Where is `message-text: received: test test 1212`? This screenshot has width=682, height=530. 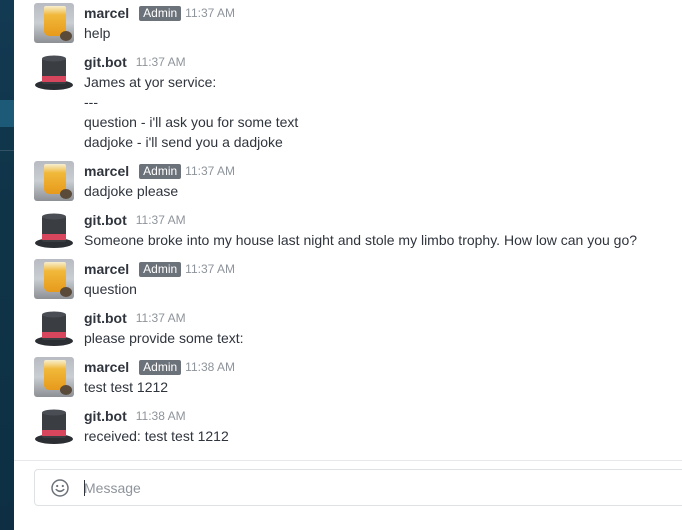 message-text: received: test test 1212 is located at coordinates (156, 436).